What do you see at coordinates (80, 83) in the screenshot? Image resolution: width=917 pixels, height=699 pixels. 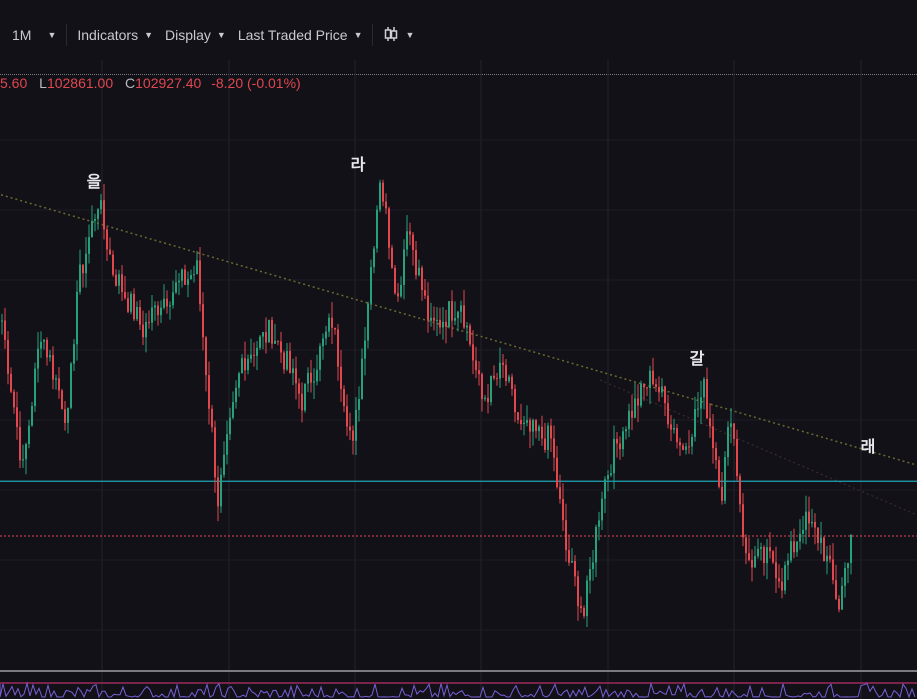 I see `low-value: 102861.00` at bounding box center [80, 83].